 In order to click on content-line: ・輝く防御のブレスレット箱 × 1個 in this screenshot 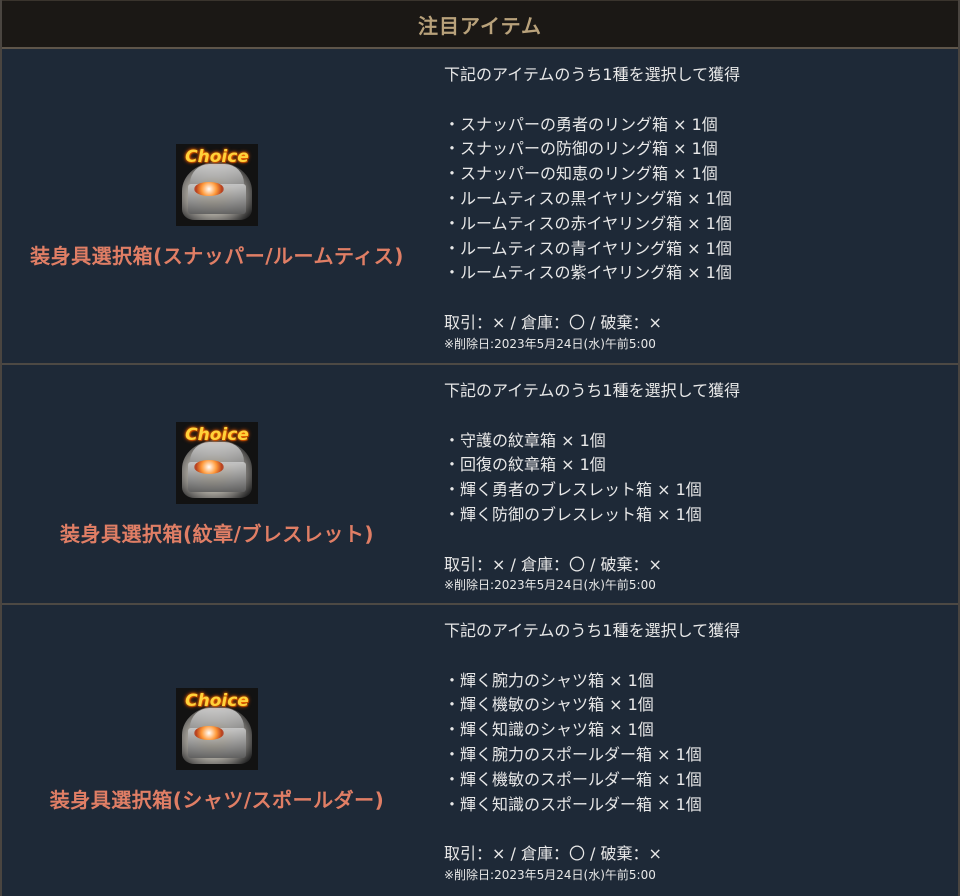, I will do `click(573, 514)`.